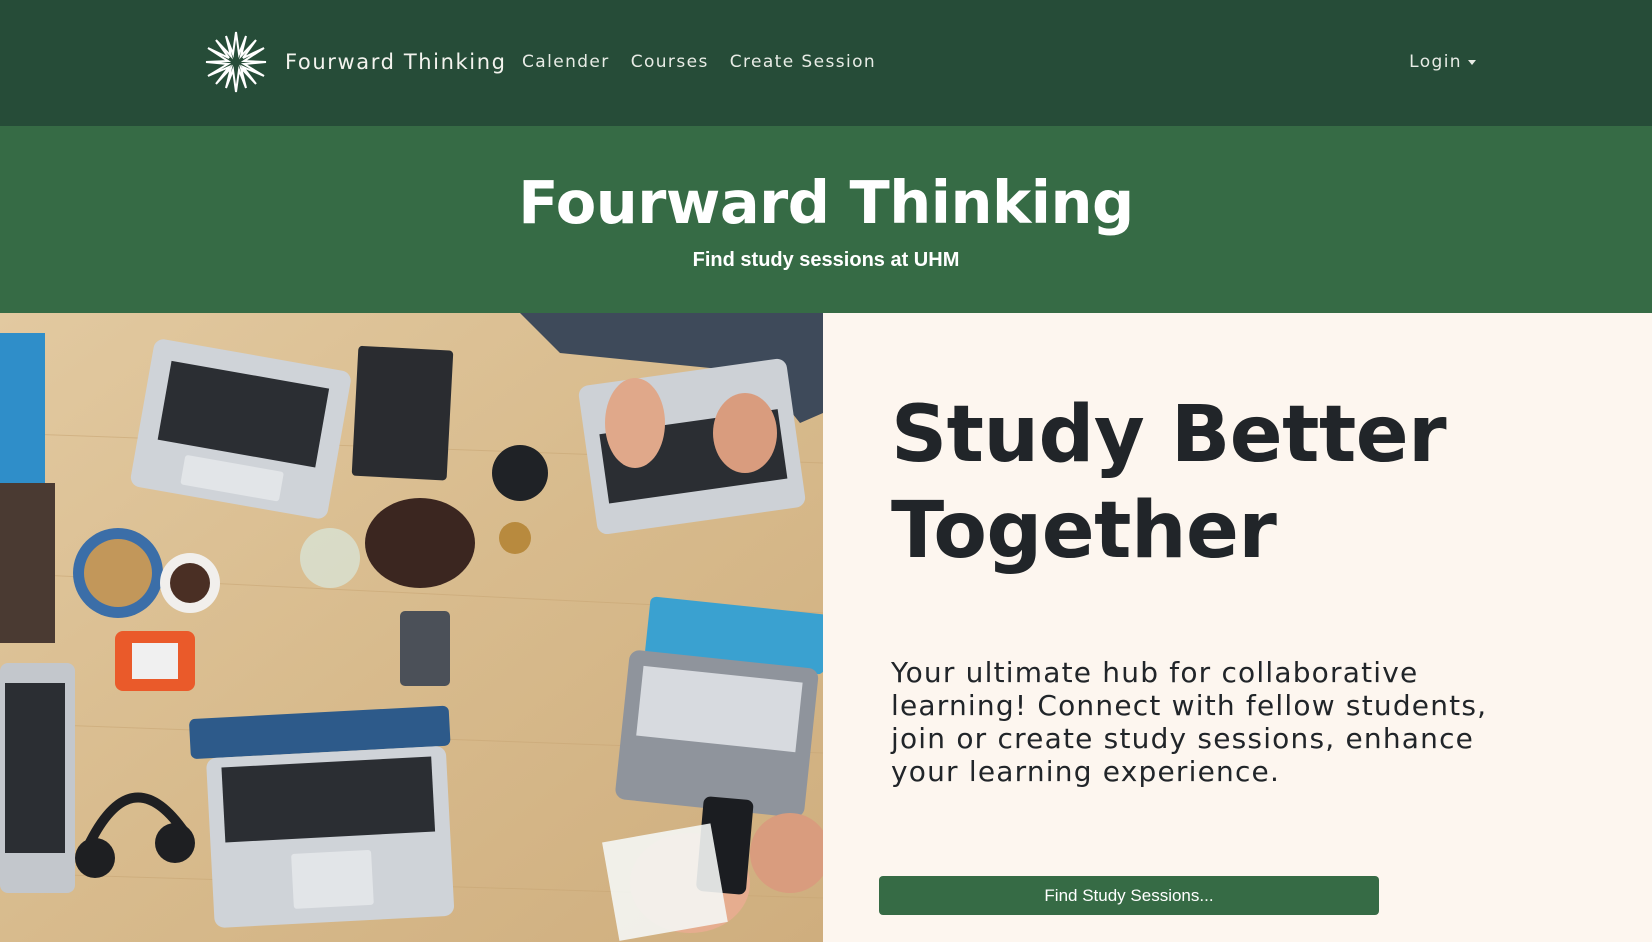  What do you see at coordinates (803, 62) in the screenshot?
I see `nav-link-create-session: Create Session` at bounding box center [803, 62].